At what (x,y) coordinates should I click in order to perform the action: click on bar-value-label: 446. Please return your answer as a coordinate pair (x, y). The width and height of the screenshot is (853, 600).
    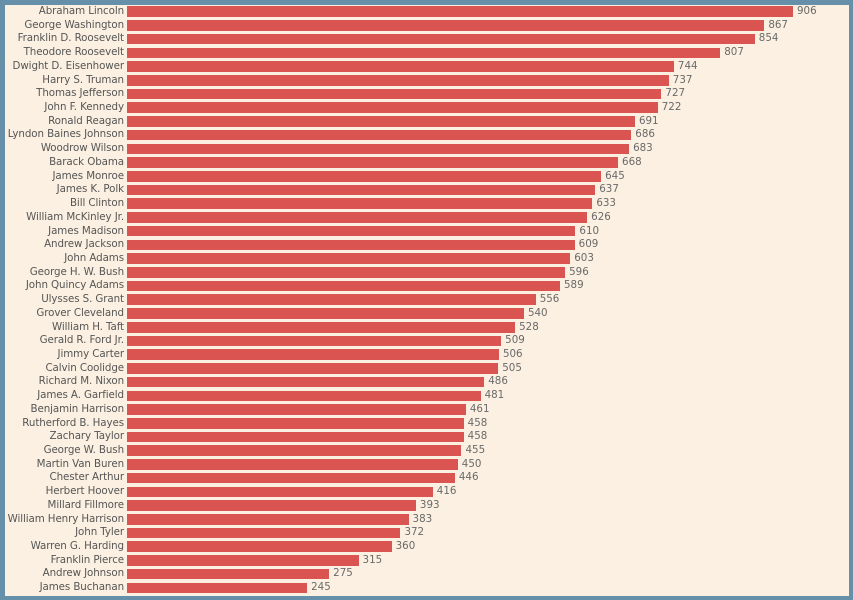
    Looking at the image, I should click on (468, 477).